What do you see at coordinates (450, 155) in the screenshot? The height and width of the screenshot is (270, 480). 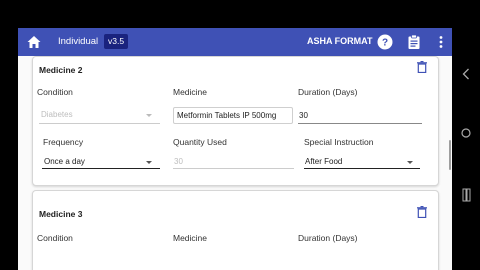 I see `scrollbar` at bounding box center [450, 155].